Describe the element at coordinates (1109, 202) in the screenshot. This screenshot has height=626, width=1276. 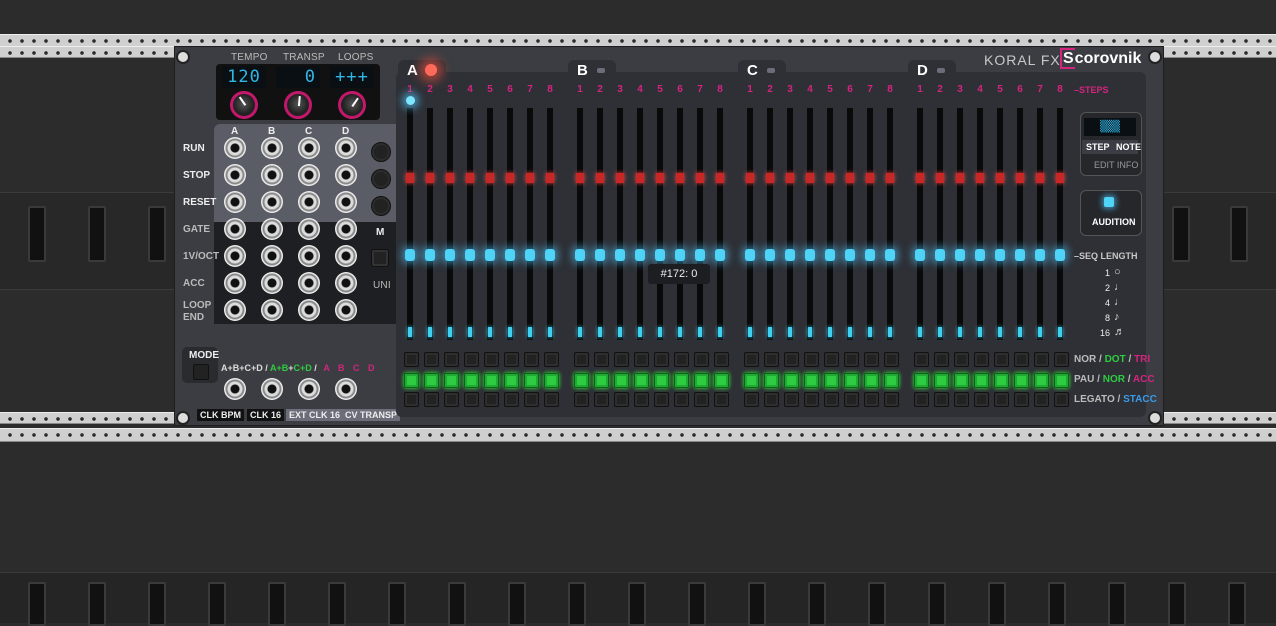
I see `audition-button` at that location.